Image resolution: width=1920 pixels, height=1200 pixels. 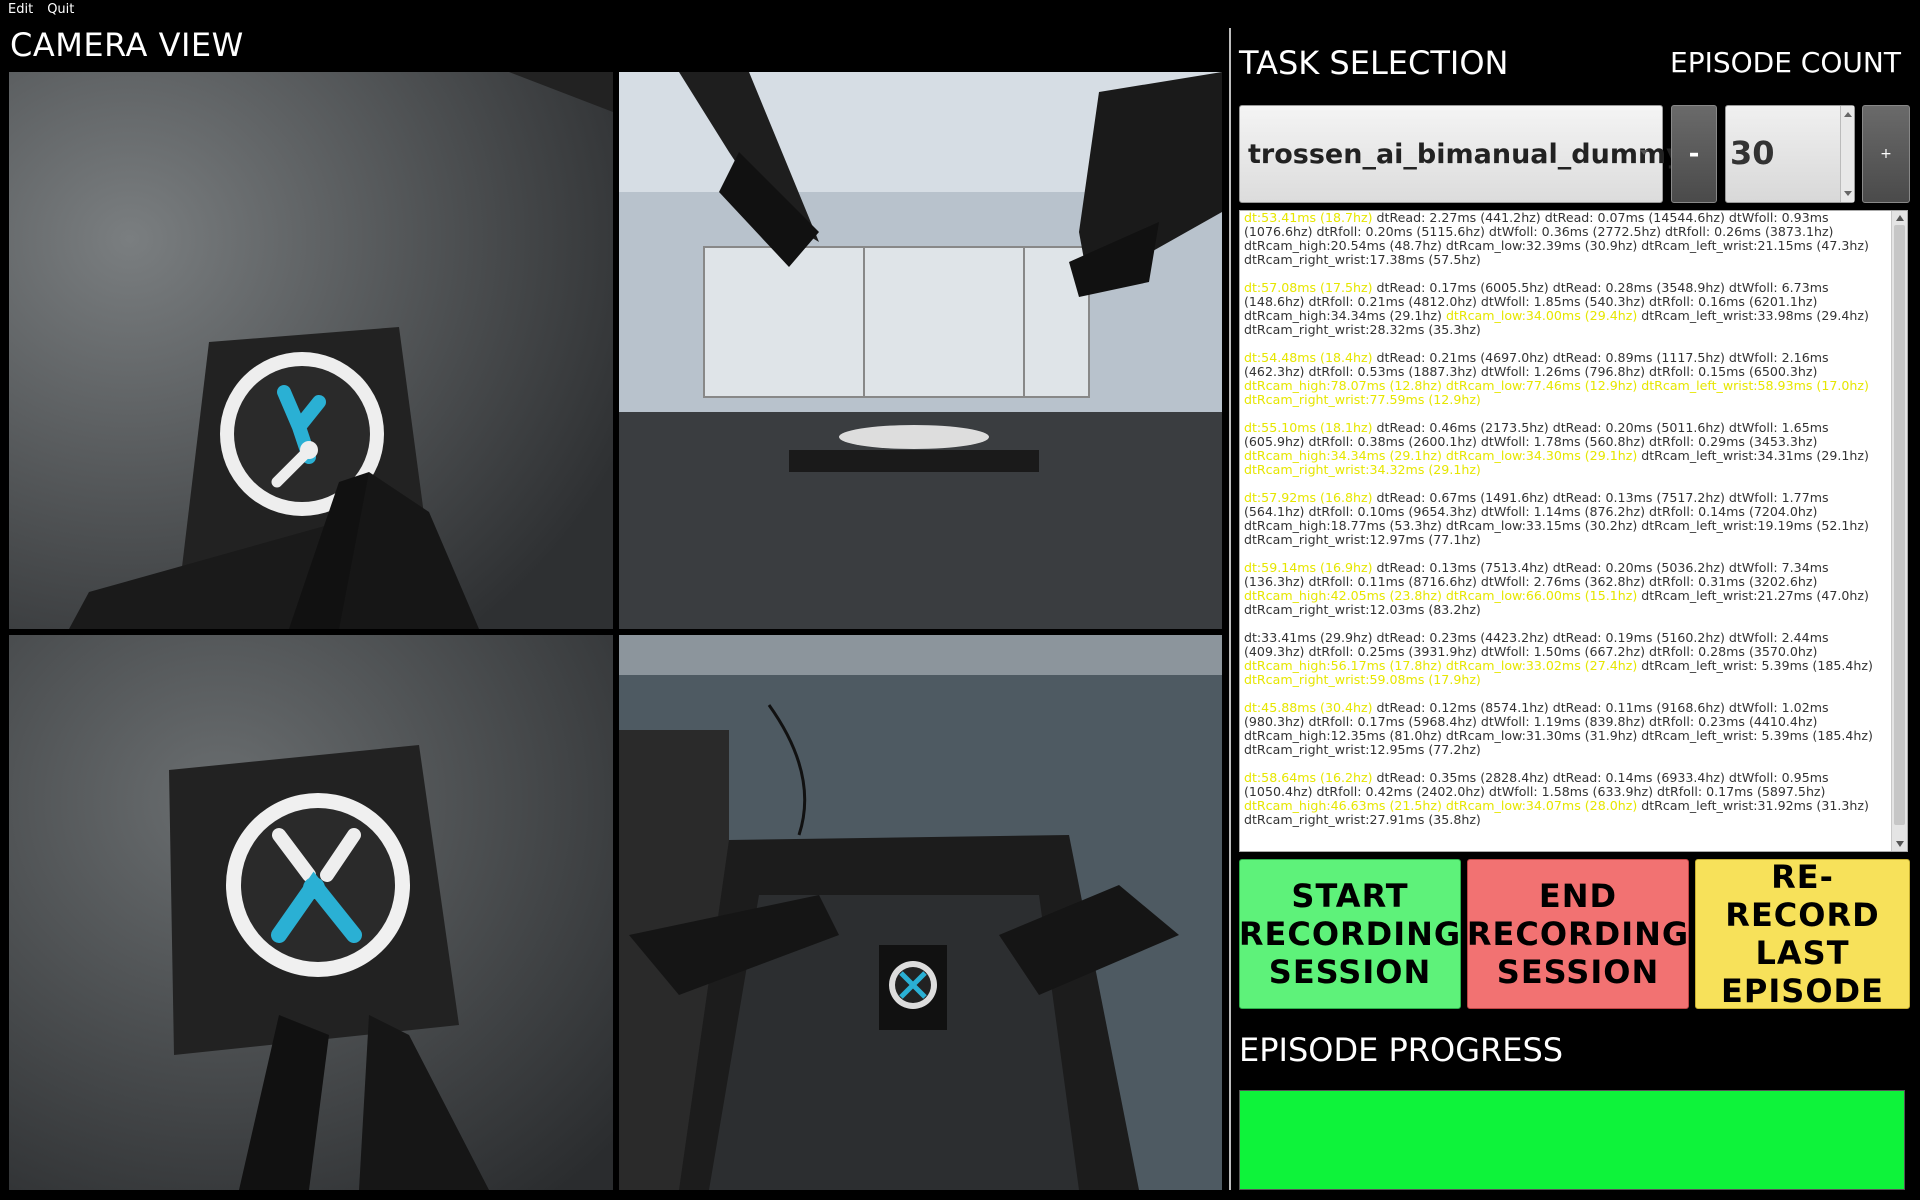 What do you see at coordinates (1752, 153) in the screenshot?
I see `episode-count-value: 30` at bounding box center [1752, 153].